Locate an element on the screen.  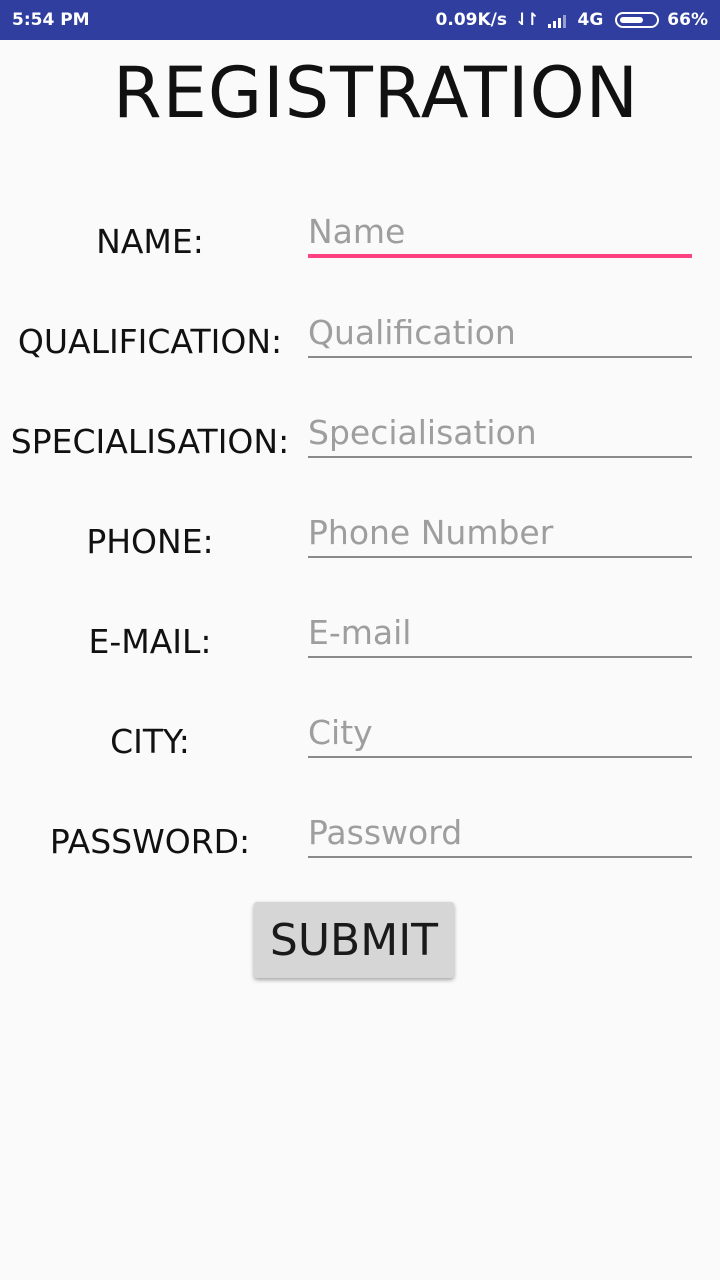
form-row-phone: PHONE: is located at coordinates (360, 554).